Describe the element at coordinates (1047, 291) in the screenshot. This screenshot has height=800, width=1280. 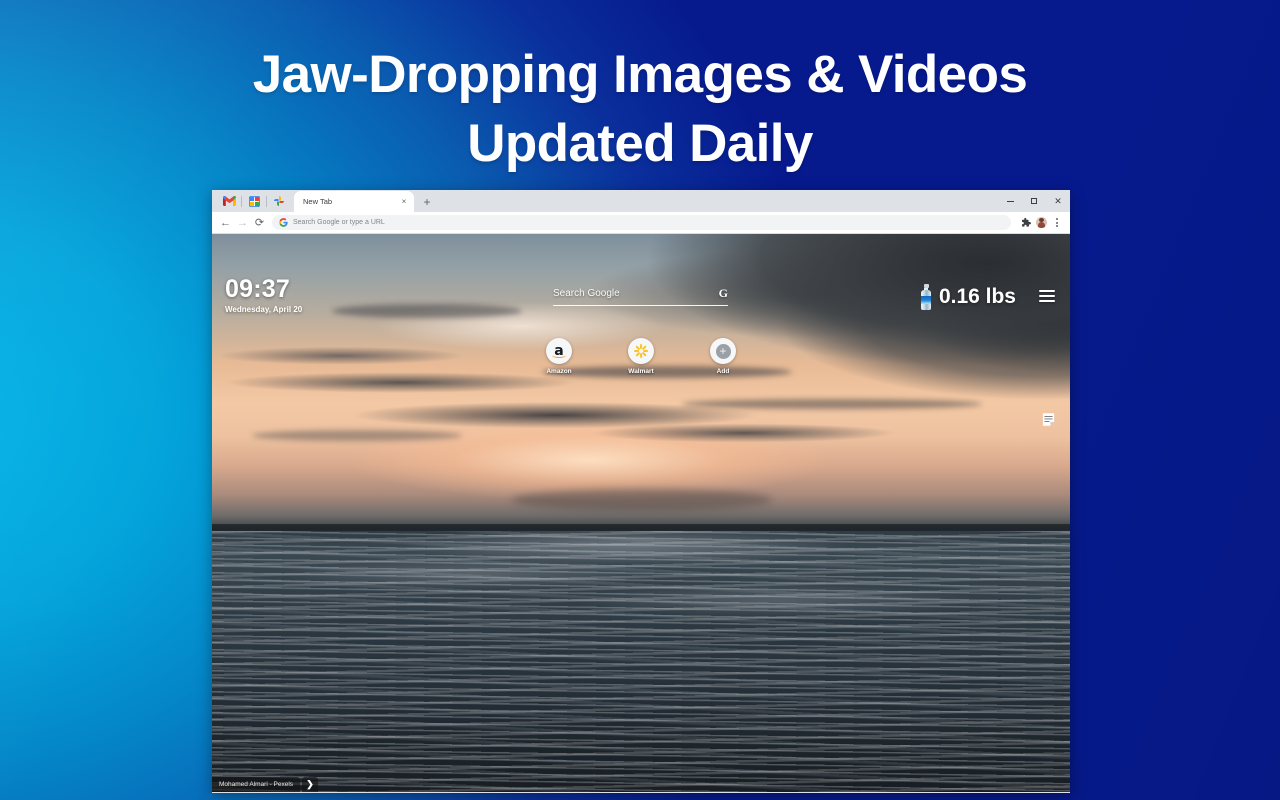
I see `hamburger-menu-icon` at that location.